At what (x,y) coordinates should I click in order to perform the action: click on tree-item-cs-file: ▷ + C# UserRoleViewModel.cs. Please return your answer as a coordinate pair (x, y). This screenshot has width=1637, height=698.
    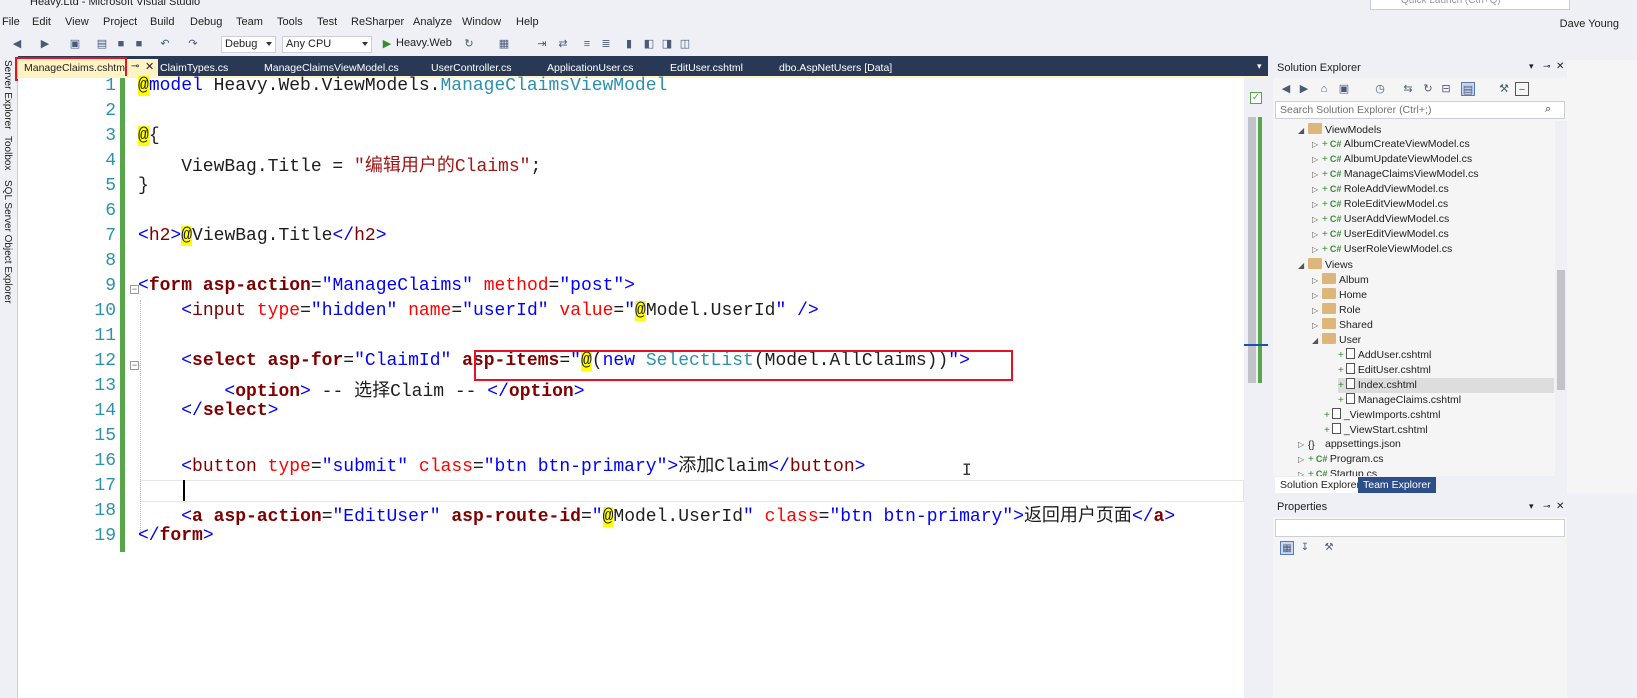
    Looking at the image, I should click on (1382, 250).